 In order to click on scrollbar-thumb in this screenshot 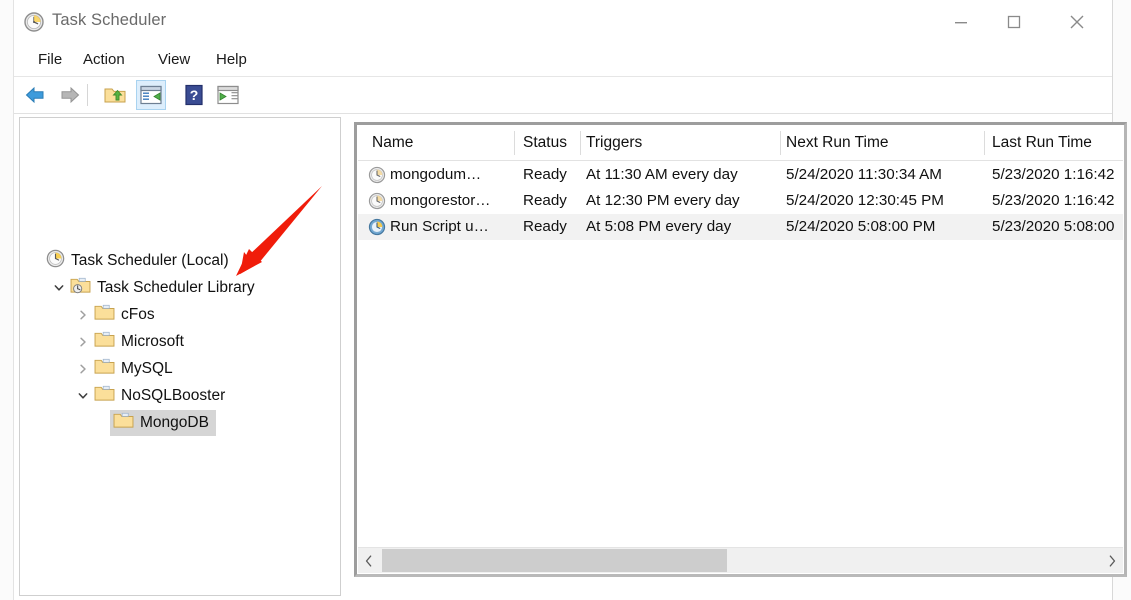, I will do `click(554, 560)`.